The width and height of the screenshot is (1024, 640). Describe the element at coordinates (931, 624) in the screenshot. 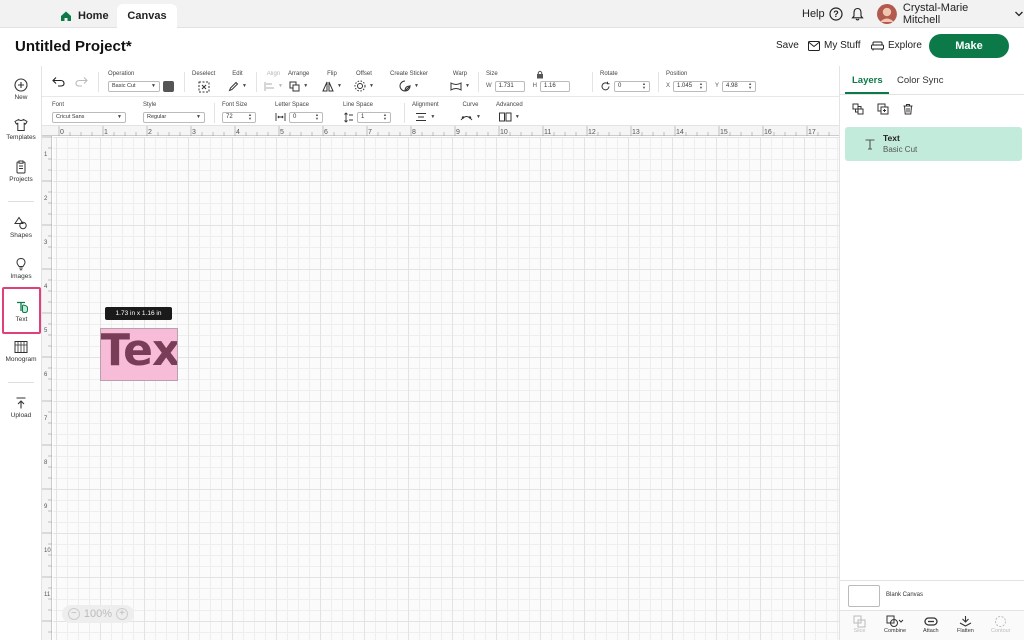

I see `attach-button: Attach` at that location.